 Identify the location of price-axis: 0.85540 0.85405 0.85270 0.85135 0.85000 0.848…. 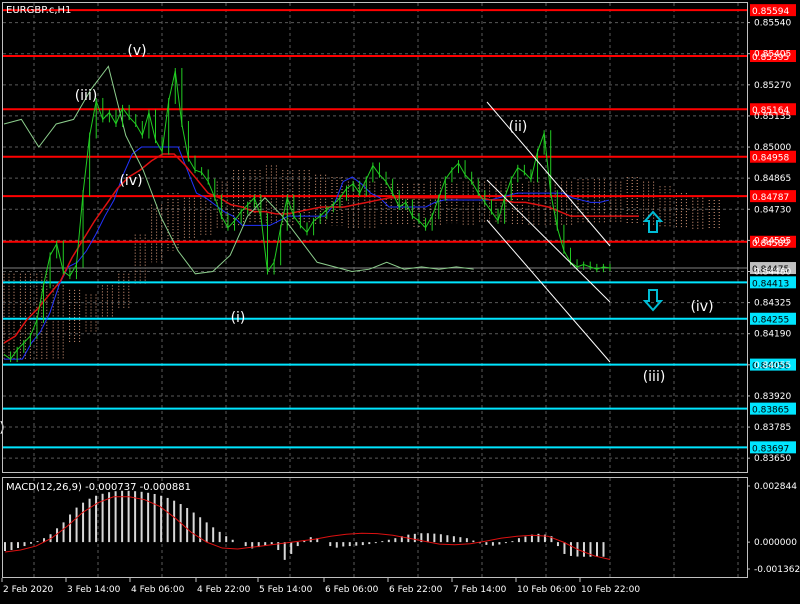
(769, 241).